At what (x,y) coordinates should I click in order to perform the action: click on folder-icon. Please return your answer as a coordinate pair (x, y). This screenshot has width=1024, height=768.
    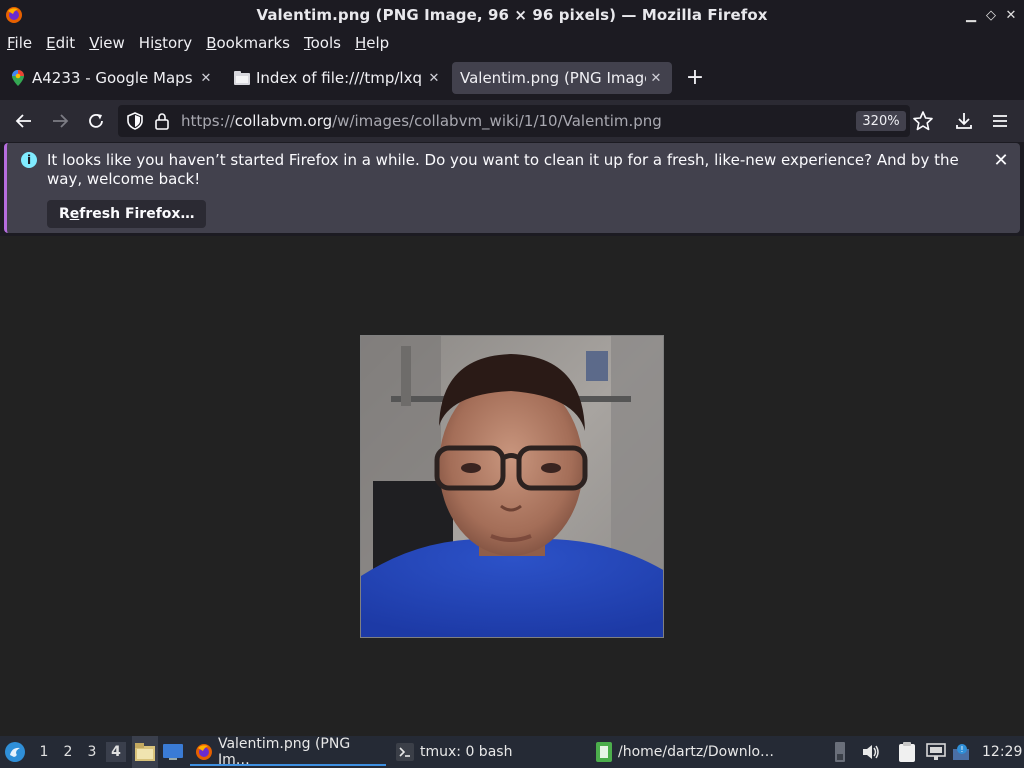
    Looking at the image, I should click on (242, 78).